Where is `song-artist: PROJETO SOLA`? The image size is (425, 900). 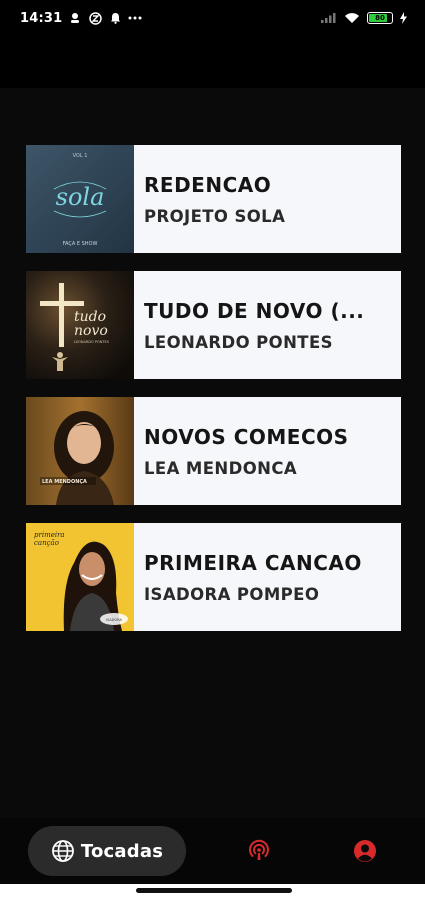 song-artist: PROJETO SOLA is located at coordinates (215, 216).